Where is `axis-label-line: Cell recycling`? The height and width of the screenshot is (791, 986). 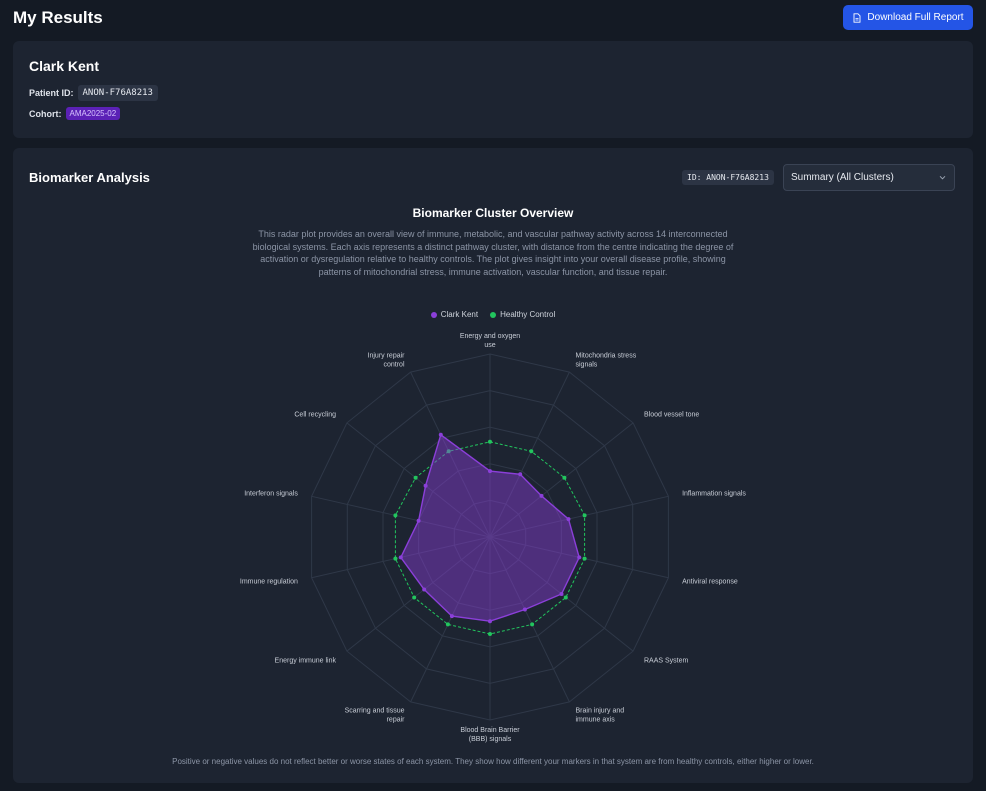 axis-label-line: Cell recycling is located at coordinates (315, 415).